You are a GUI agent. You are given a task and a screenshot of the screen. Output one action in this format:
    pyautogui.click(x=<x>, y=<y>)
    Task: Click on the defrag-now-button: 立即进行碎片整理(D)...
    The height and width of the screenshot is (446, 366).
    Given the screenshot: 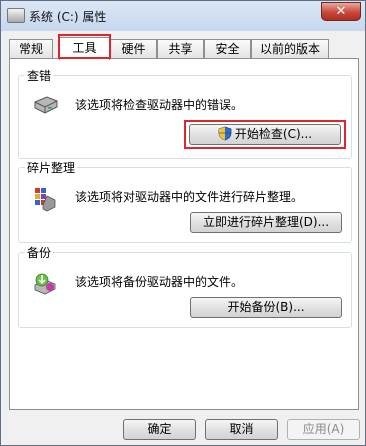 What is the action you would take?
    pyautogui.click(x=266, y=222)
    